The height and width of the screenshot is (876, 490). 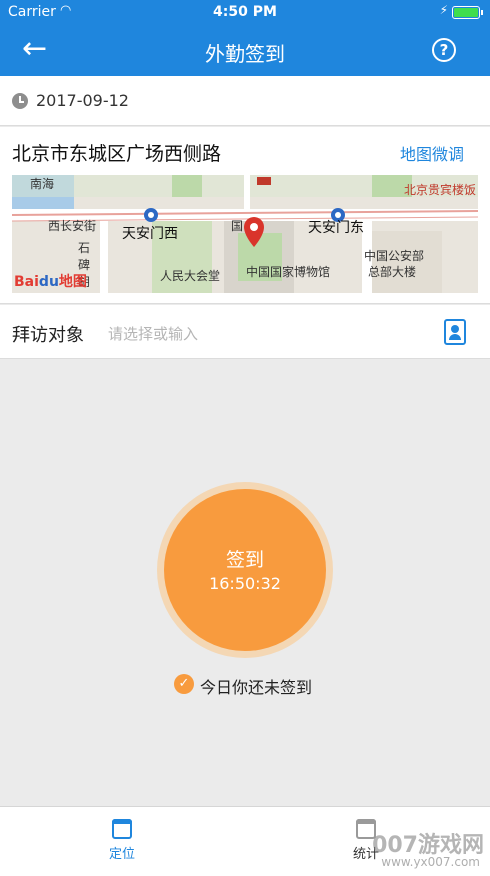 What do you see at coordinates (72, 282) in the screenshot?
I see `baidu-map-logo-part: 地图` at bounding box center [72, 282].